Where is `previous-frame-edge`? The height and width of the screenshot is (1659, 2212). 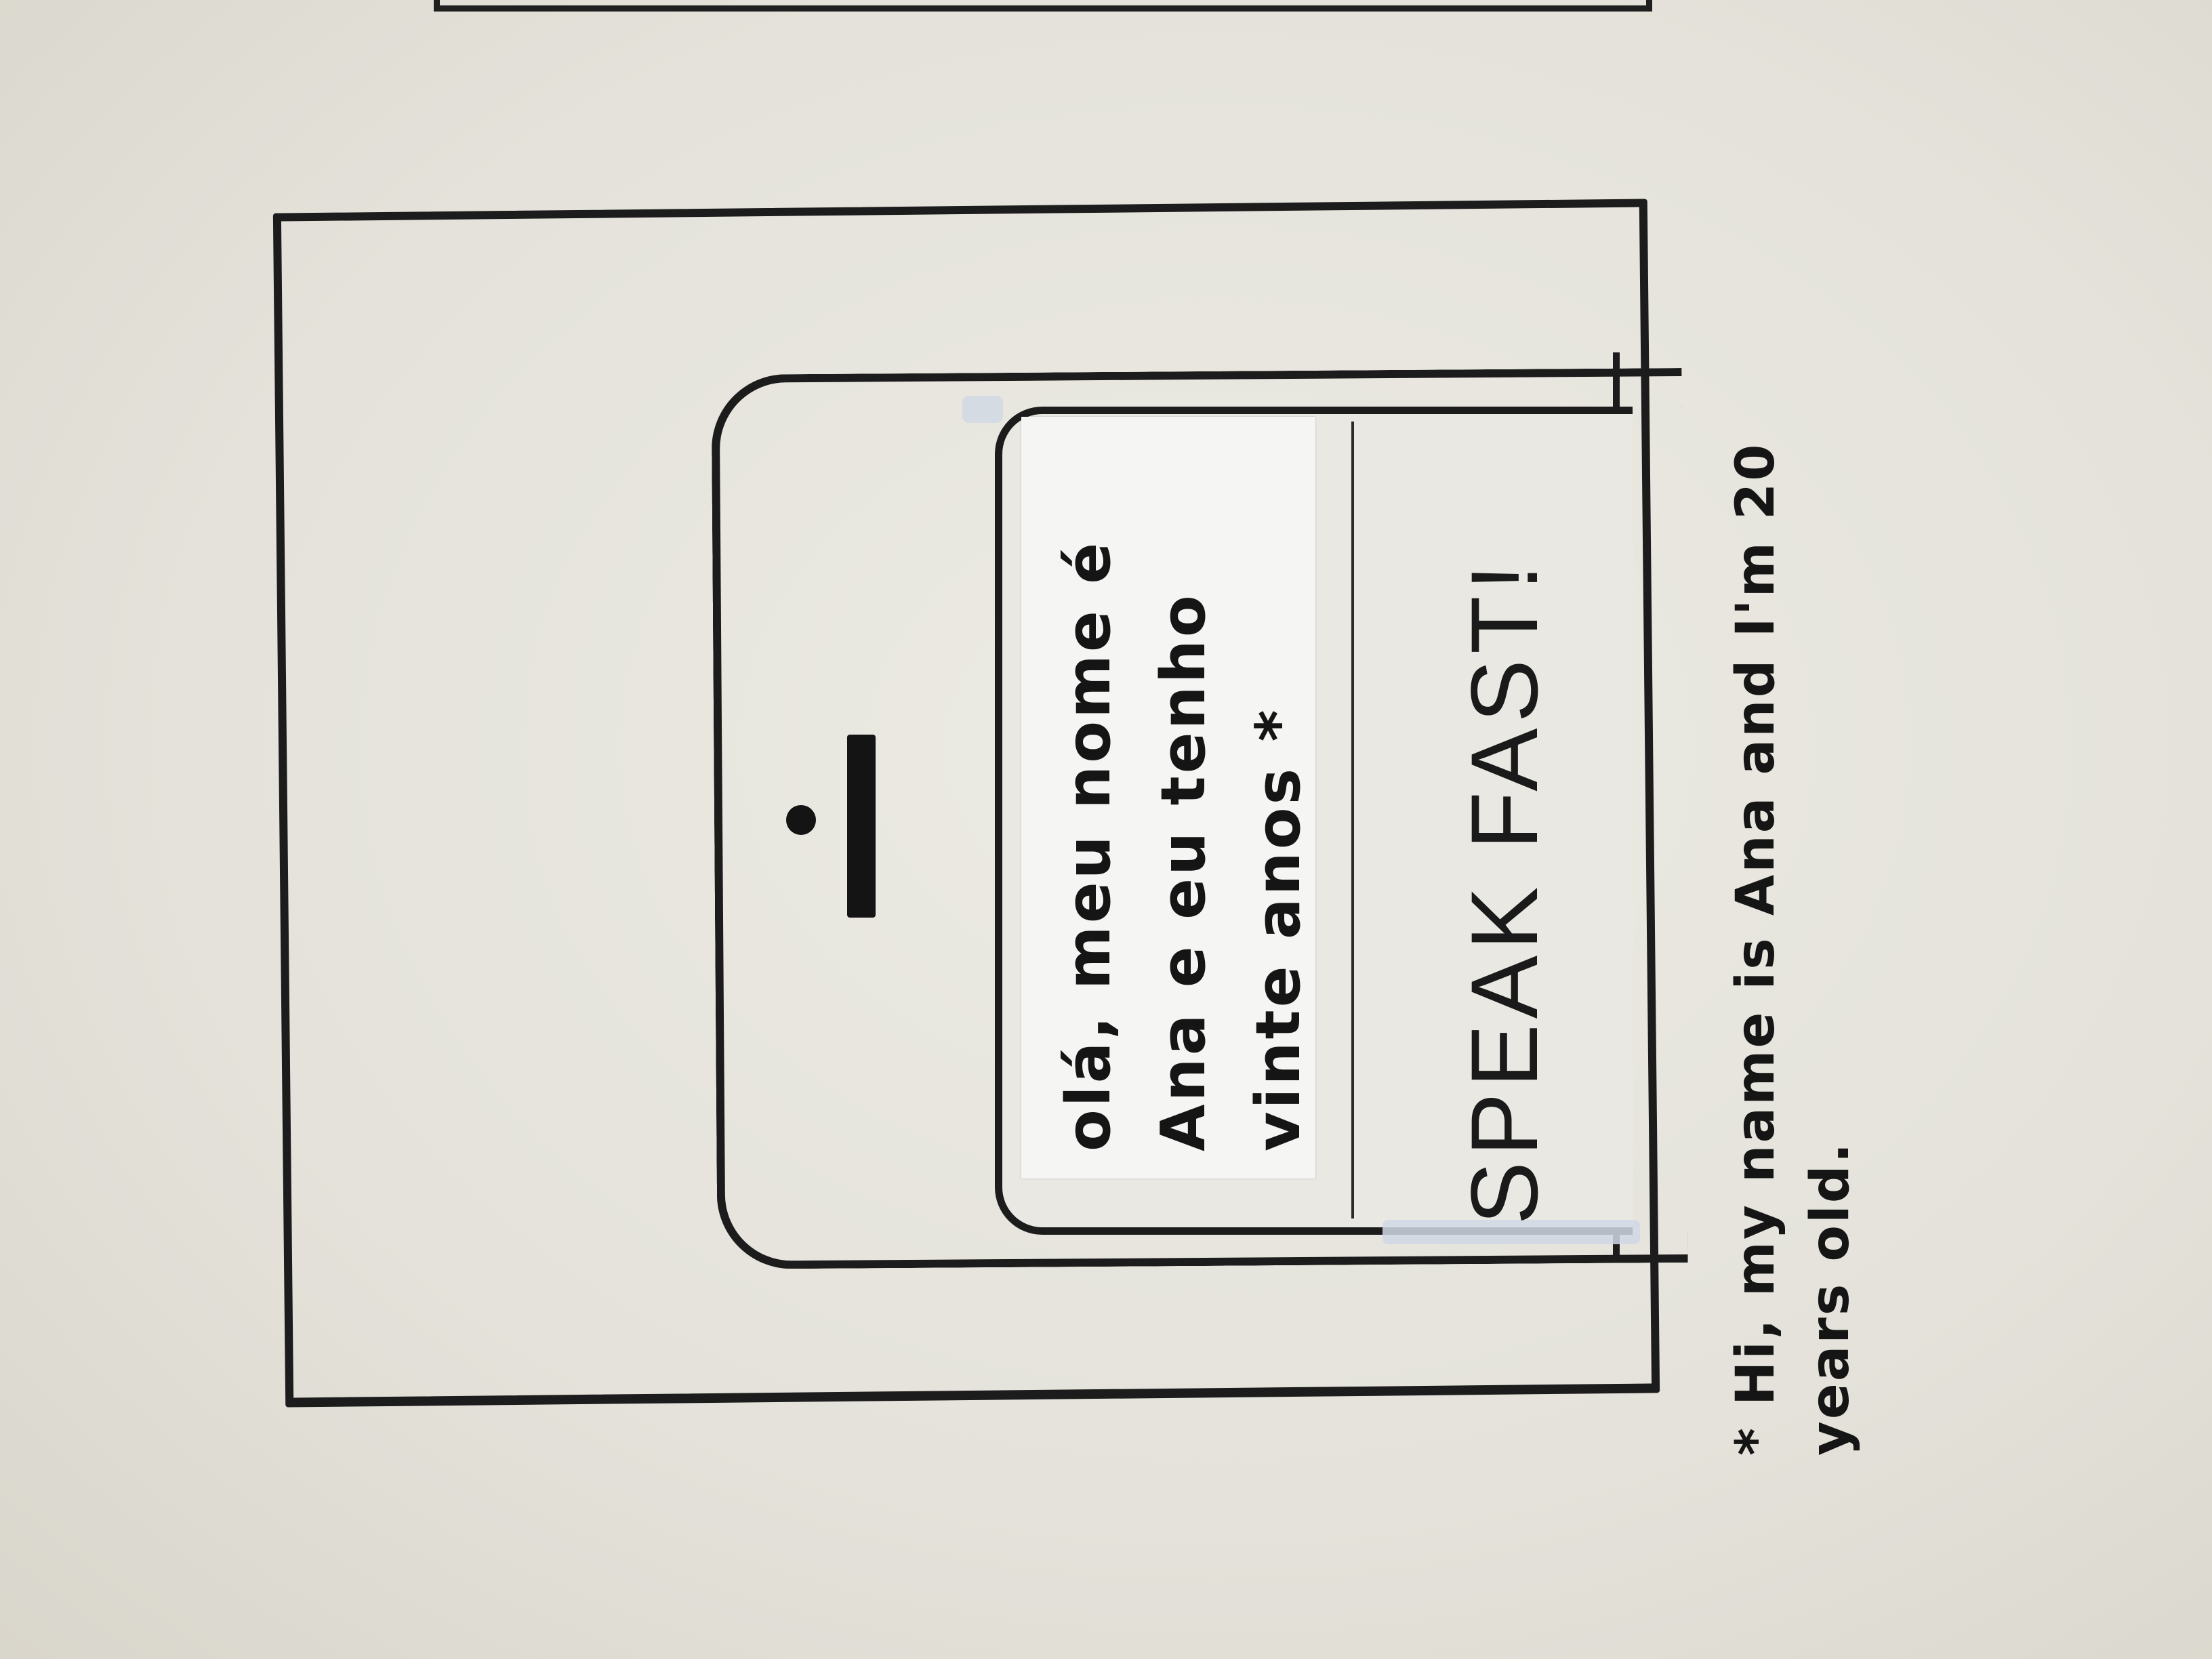
previous-frame-edge is located at coordinates (1043, 6).